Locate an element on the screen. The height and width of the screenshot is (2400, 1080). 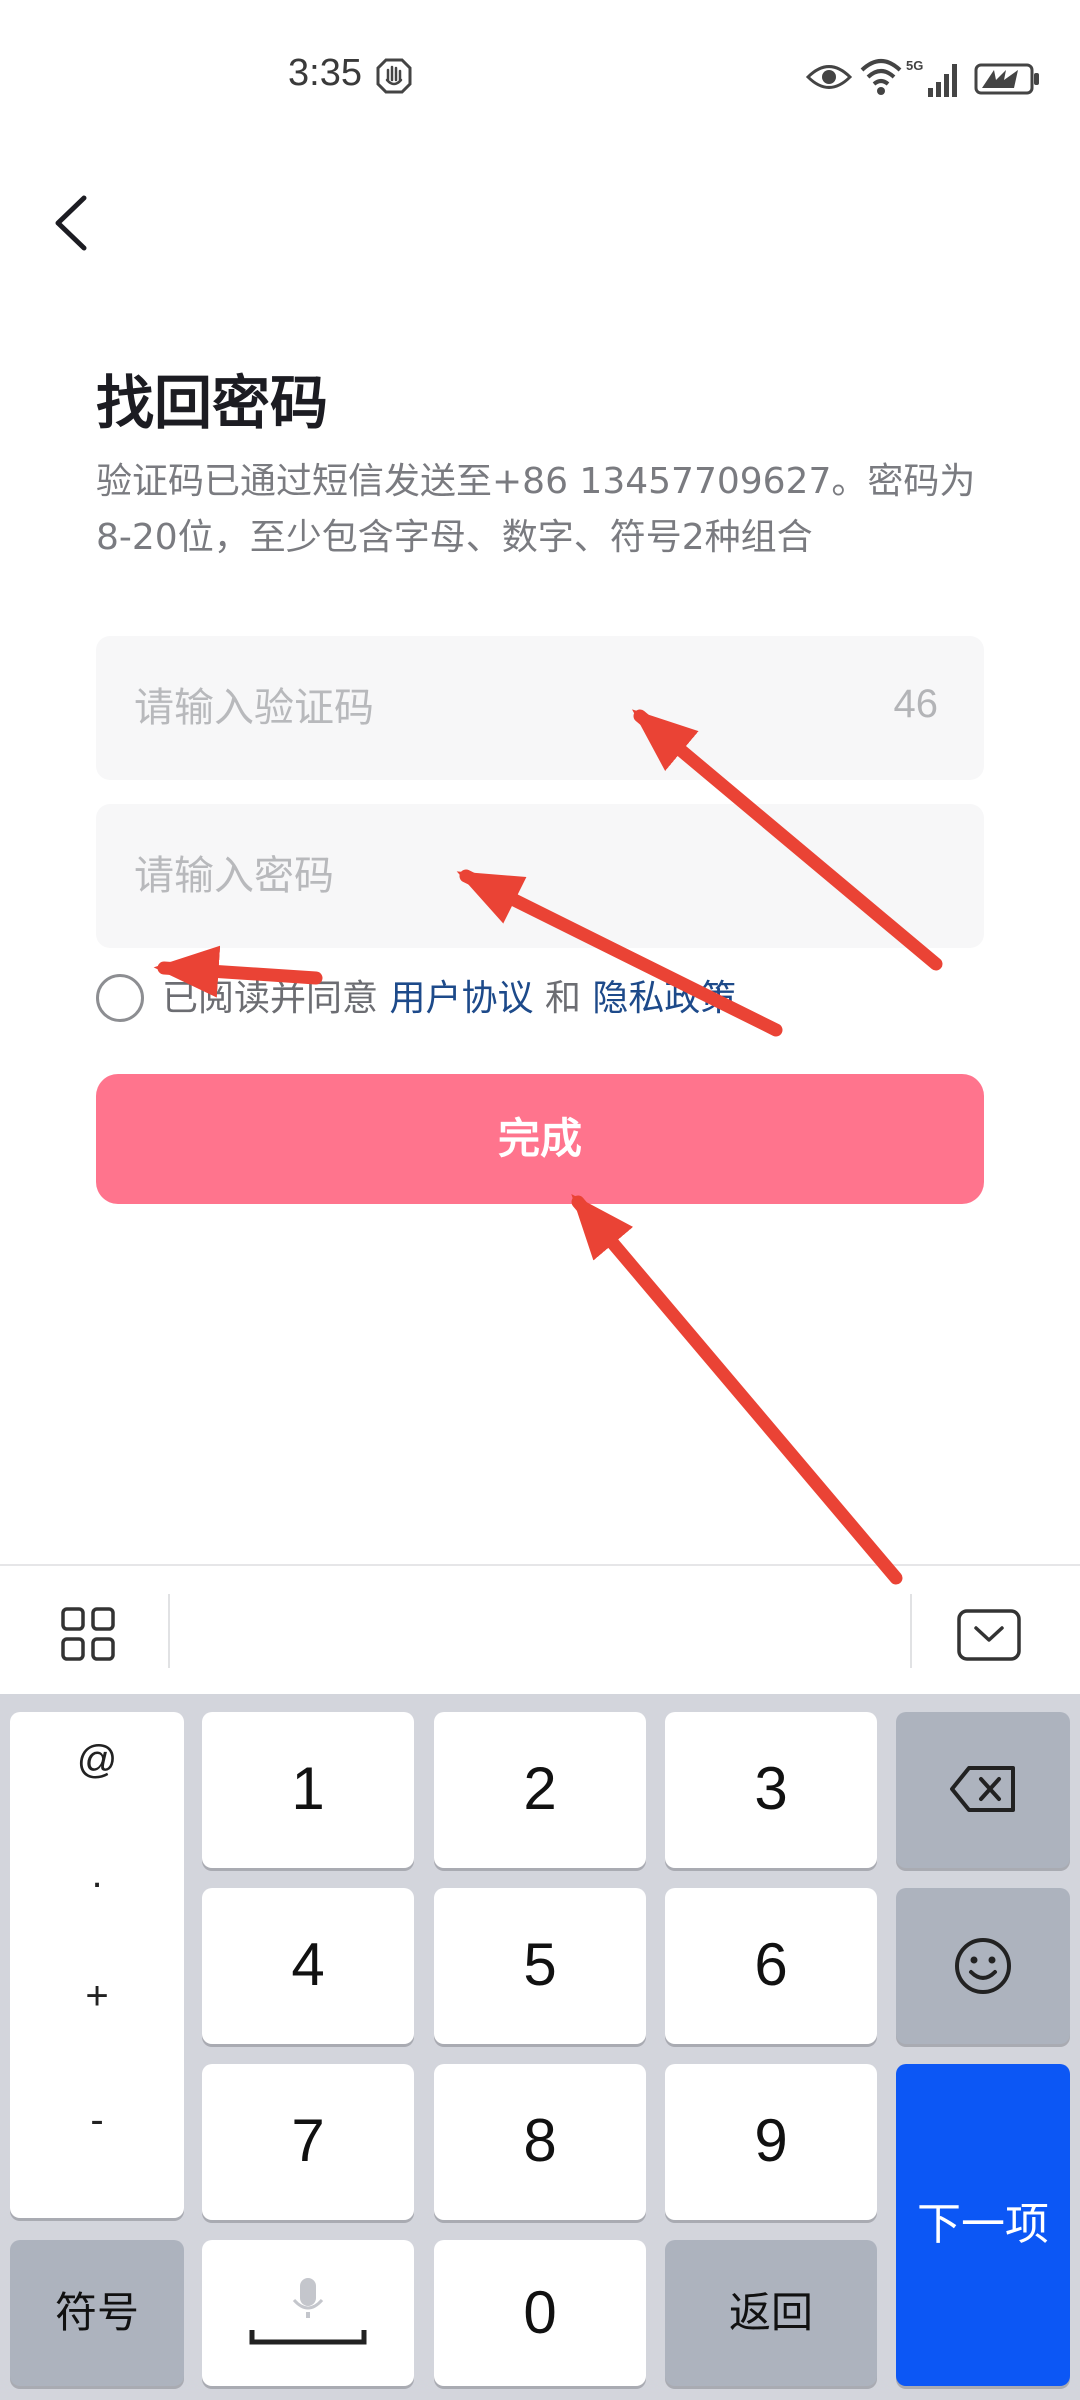
back-button is located at coordinates (75, 223).